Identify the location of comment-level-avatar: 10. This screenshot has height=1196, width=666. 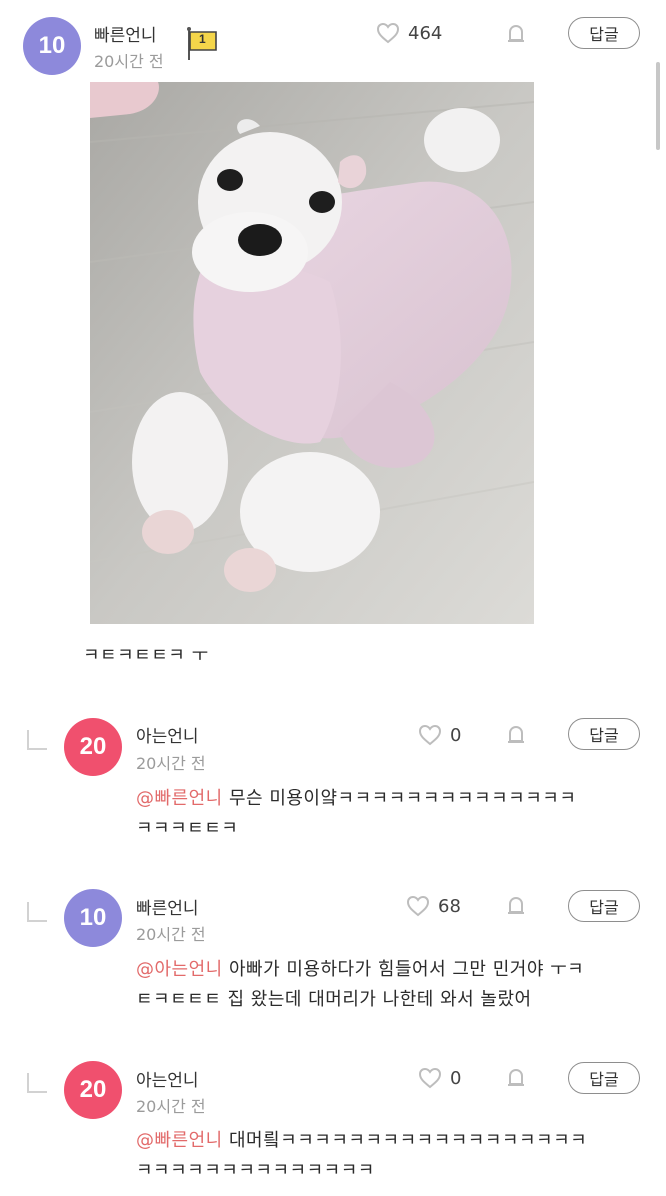
(93, 918).